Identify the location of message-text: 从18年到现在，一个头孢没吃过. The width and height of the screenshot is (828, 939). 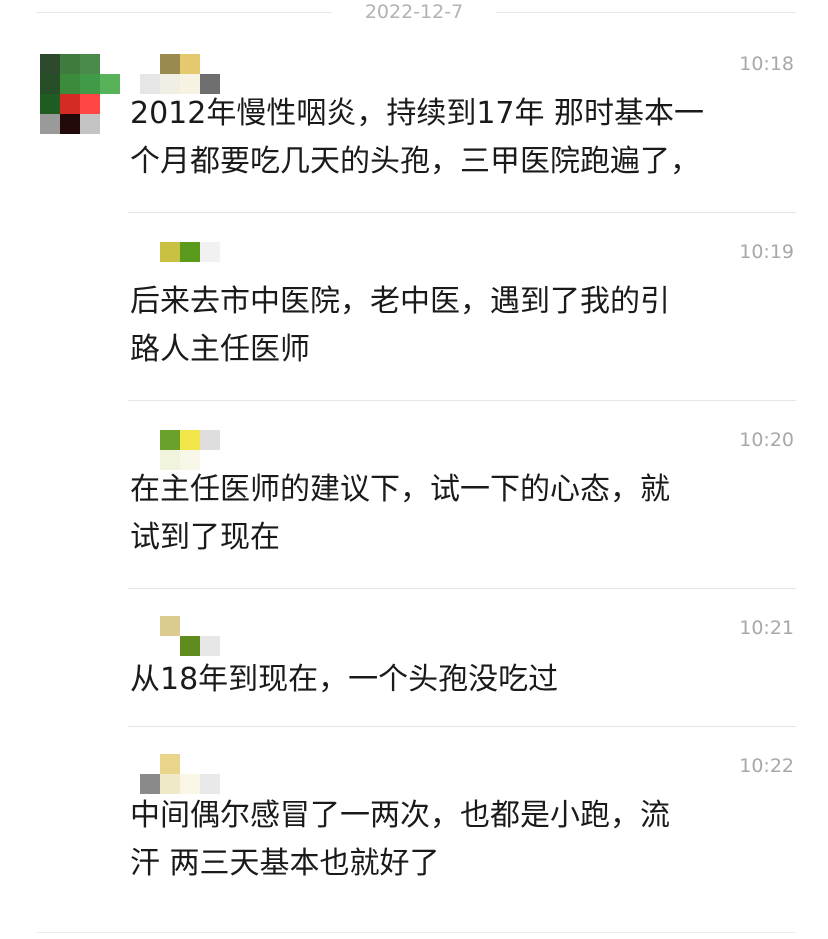
(463, 680).